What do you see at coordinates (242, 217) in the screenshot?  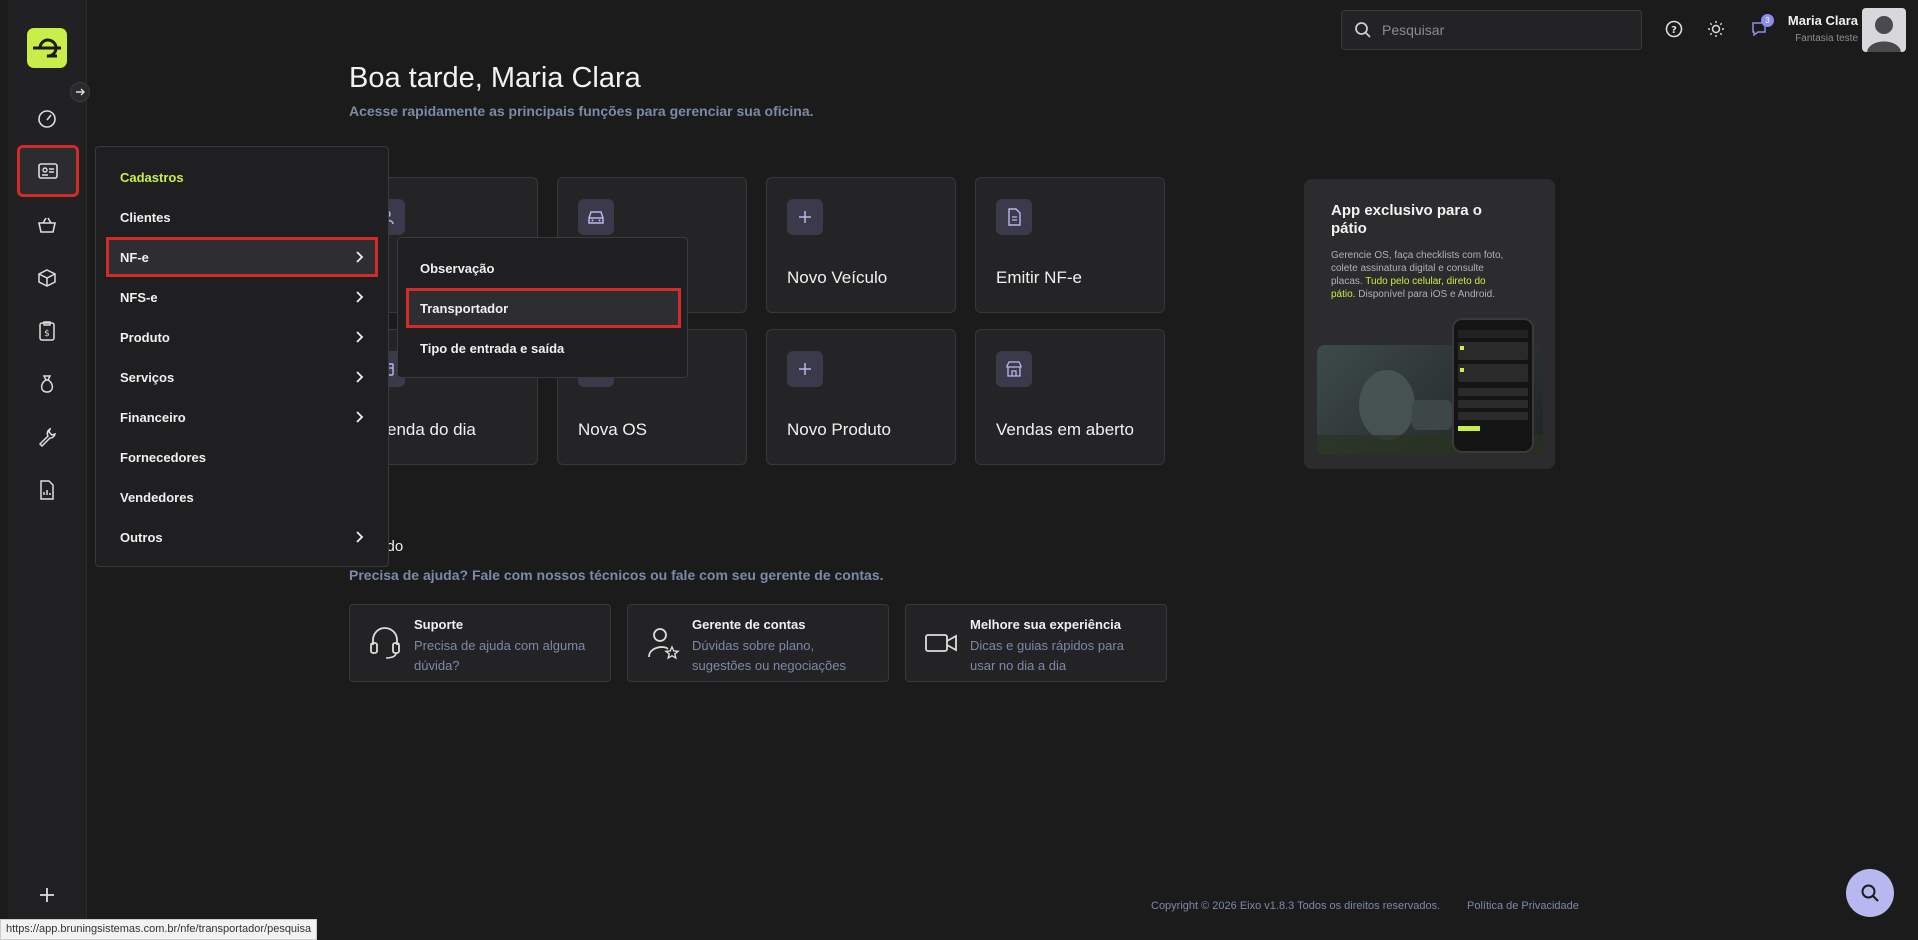 I see `menu-item-clientes: Clientes` at bounding box center [242, 217].